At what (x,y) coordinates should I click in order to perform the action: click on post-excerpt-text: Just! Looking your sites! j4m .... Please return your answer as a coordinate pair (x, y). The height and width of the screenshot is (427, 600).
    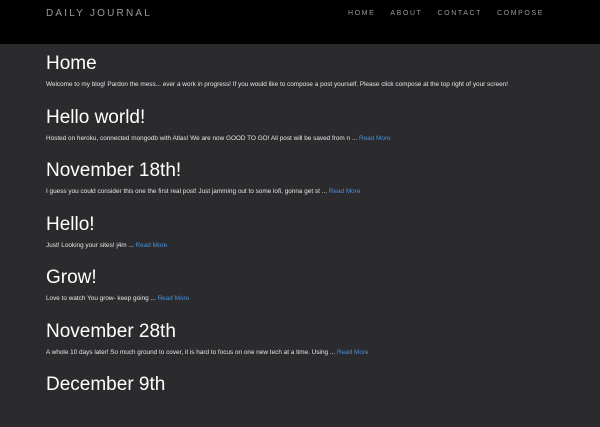
    Looking at the image, I should click on (90, 245).